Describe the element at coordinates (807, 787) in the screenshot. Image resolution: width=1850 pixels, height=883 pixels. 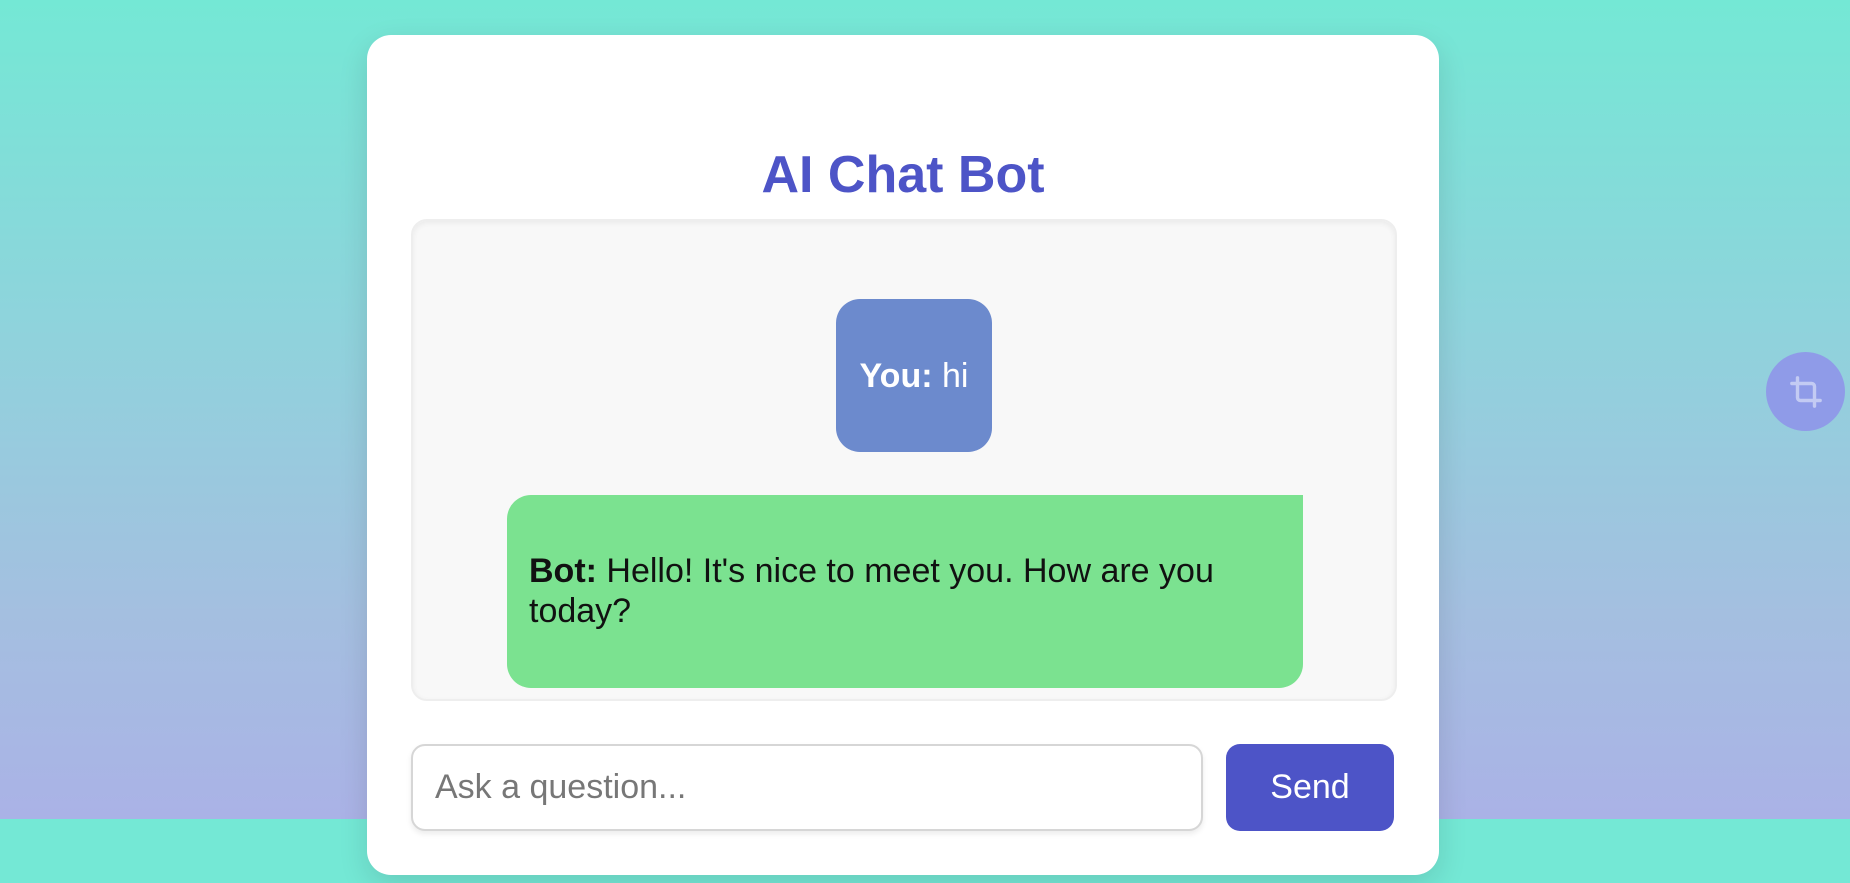
I see `question-input` at that location.